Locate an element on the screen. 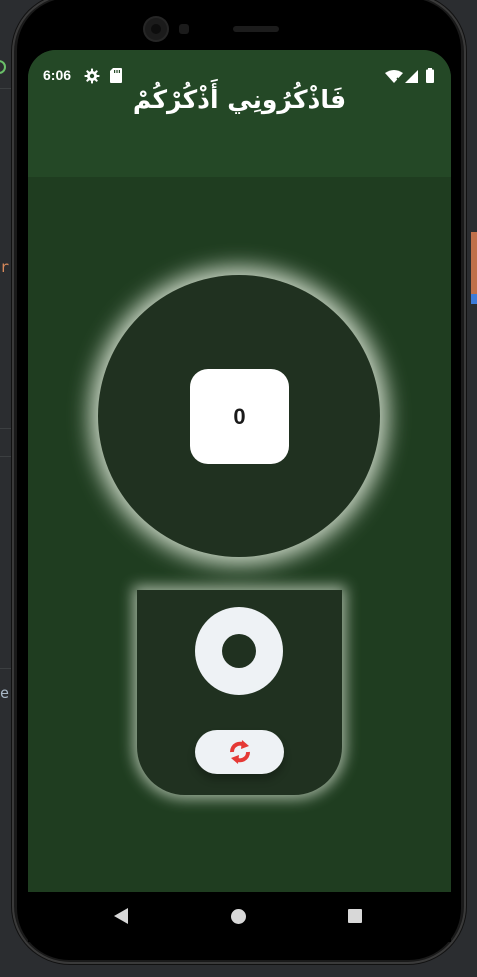  front-camera is located at coordinates (156, 29).